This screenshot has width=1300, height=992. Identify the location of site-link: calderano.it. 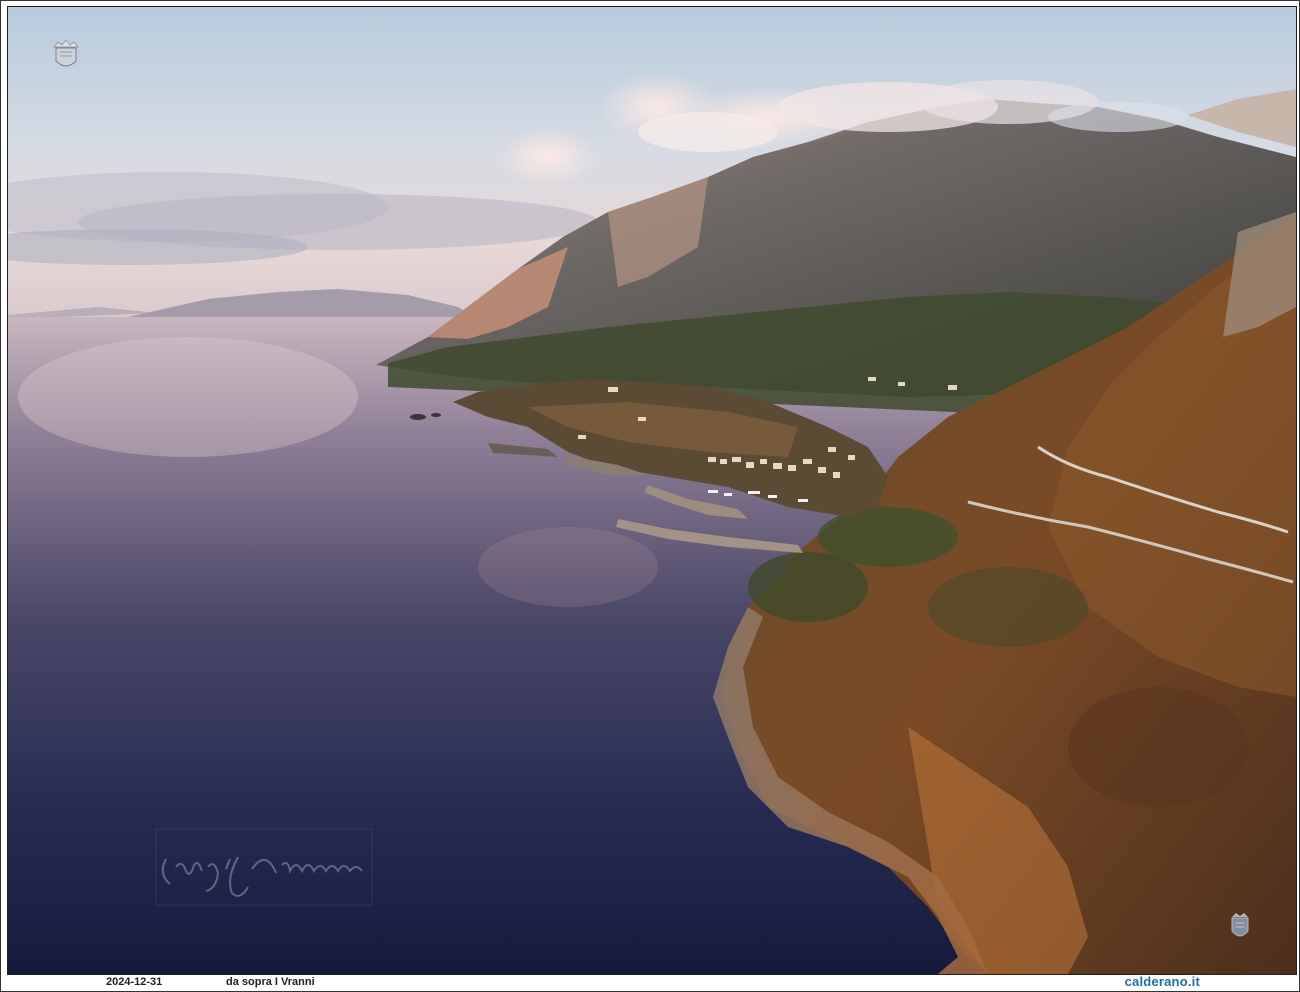
(1162, 981).